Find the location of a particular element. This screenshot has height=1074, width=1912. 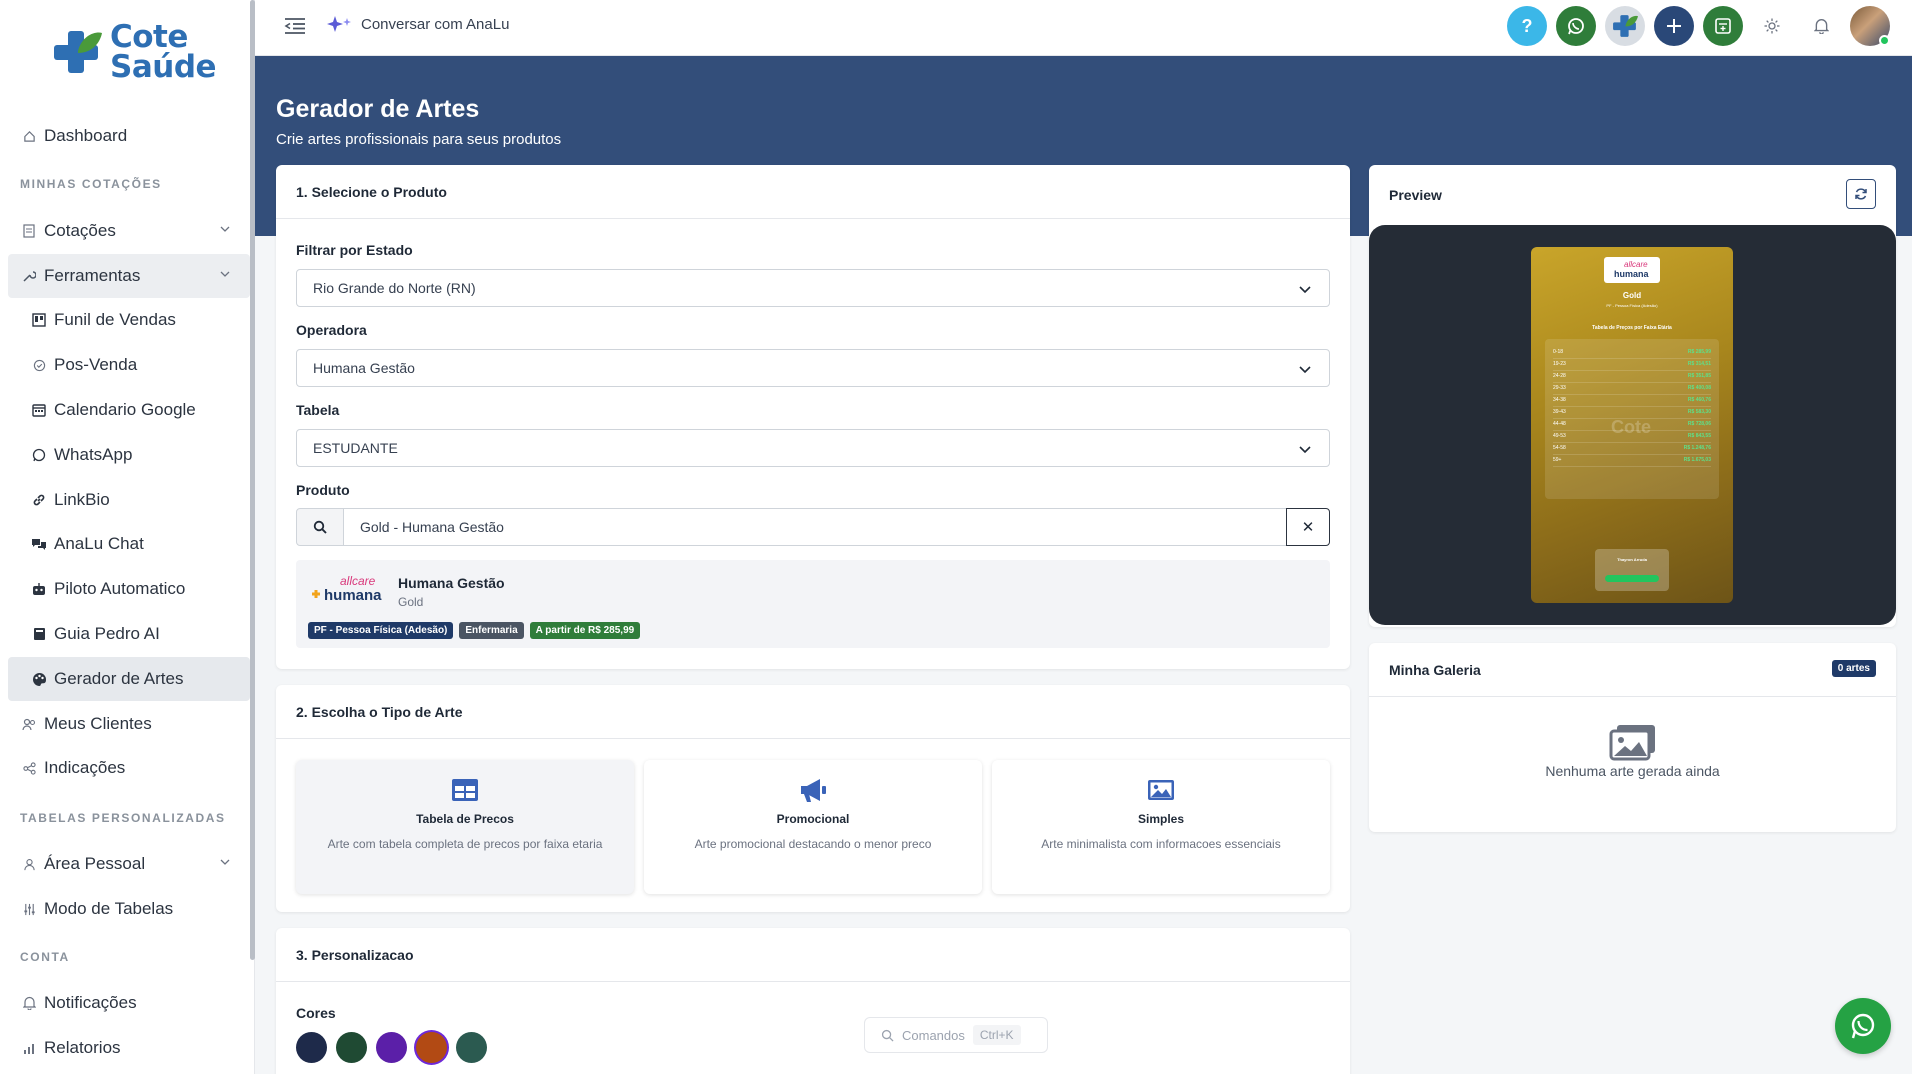

notifications-button is located at coordinates (1821, 26).